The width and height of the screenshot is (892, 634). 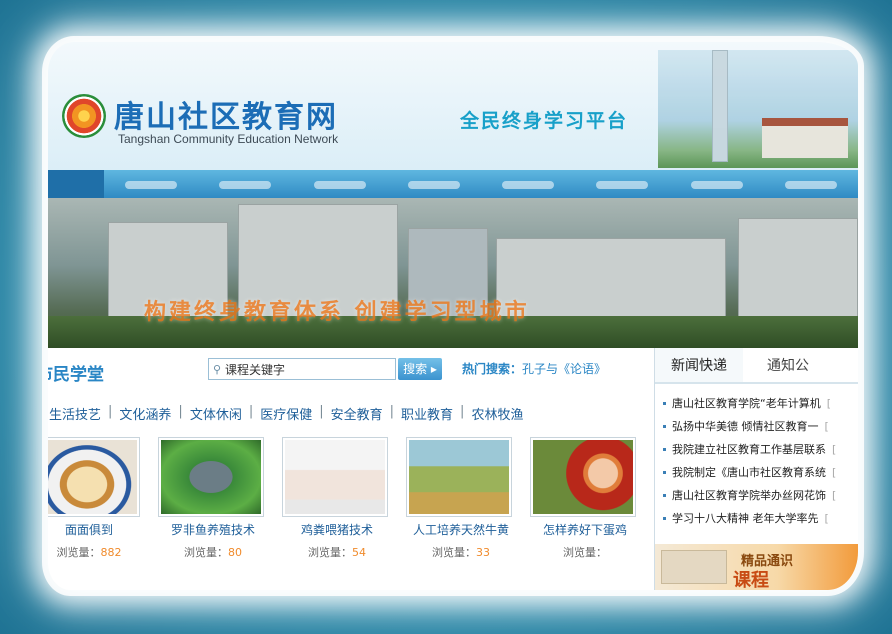 I want to click on search-icon: ⚲, so click(x=217, y=369).